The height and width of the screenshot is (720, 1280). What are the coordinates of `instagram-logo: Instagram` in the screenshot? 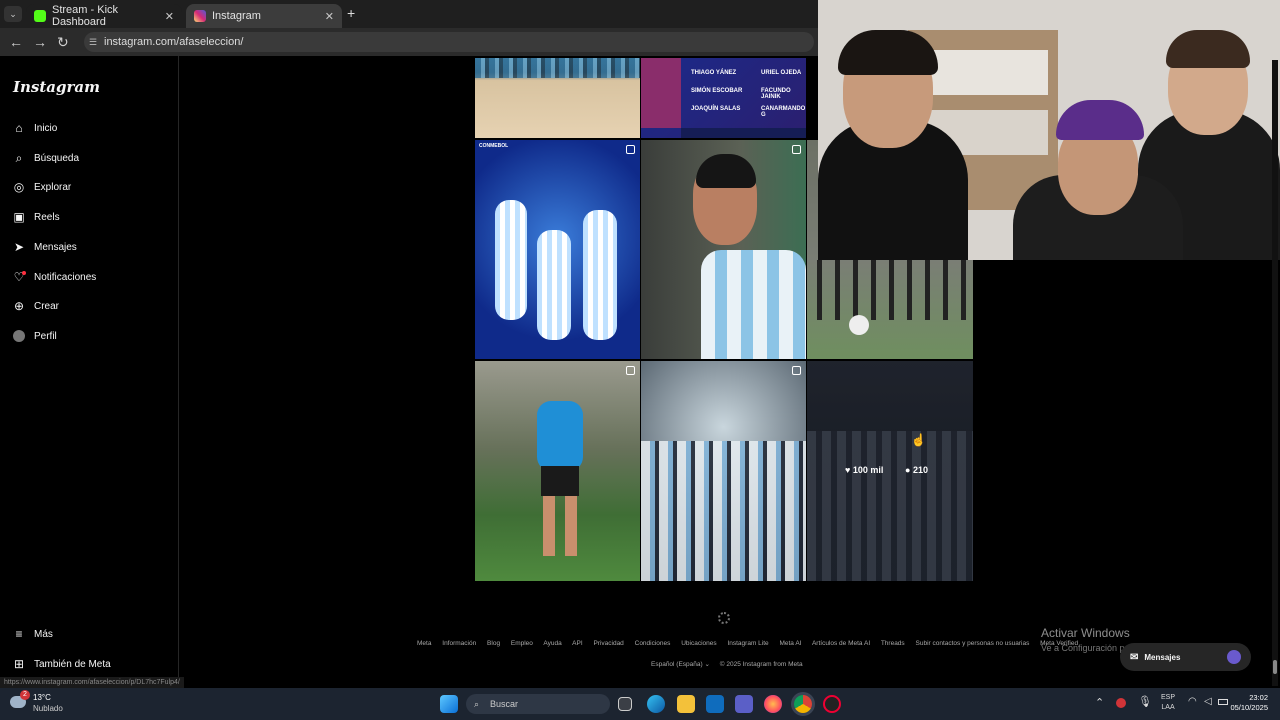 It's located at (56, 87).